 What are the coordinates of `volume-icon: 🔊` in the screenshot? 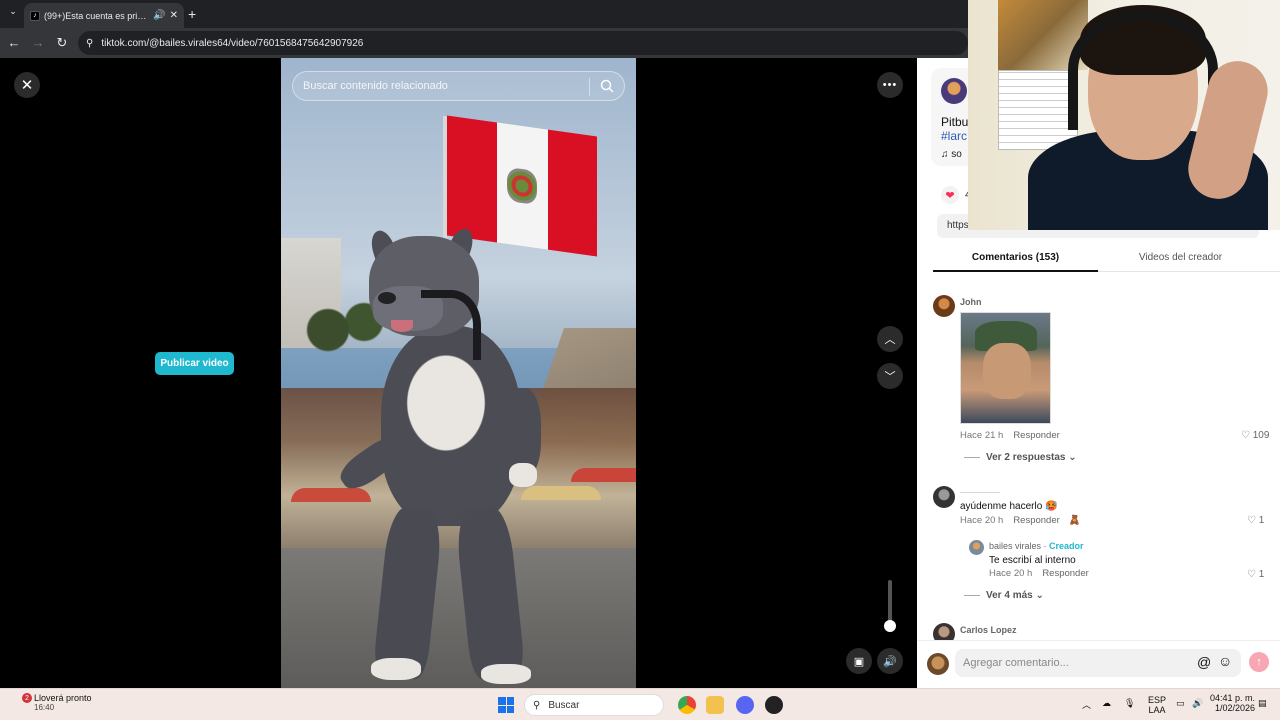 It's located at (890, 661).